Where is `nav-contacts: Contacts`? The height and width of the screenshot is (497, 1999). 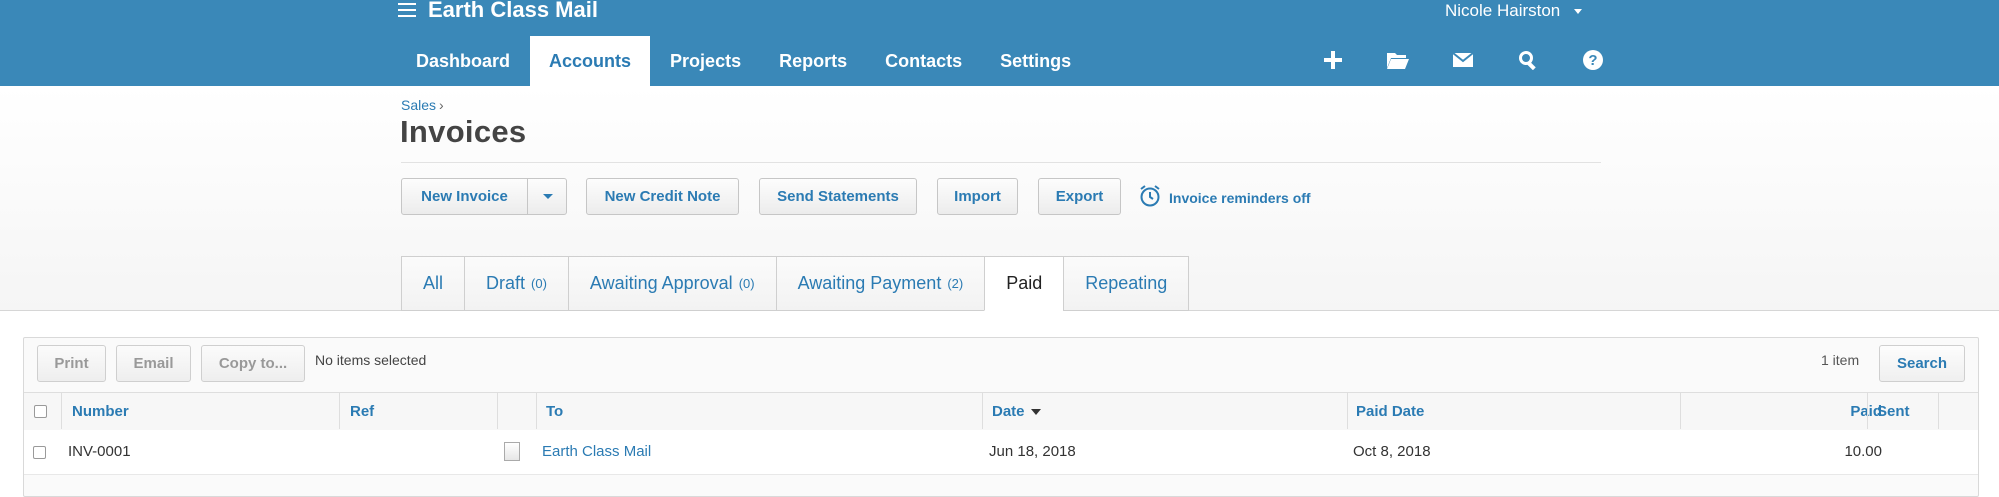 nav-contacts: Contacts is located at coordinates (923, 61).